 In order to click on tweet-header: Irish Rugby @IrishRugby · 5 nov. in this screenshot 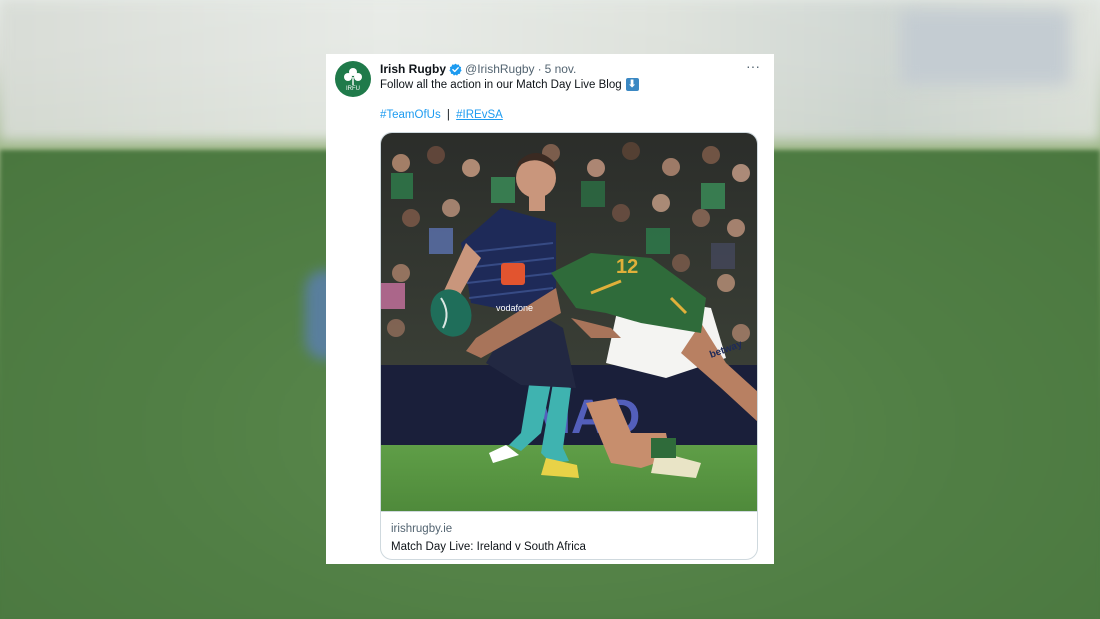, I will do `click(478, 69)`.